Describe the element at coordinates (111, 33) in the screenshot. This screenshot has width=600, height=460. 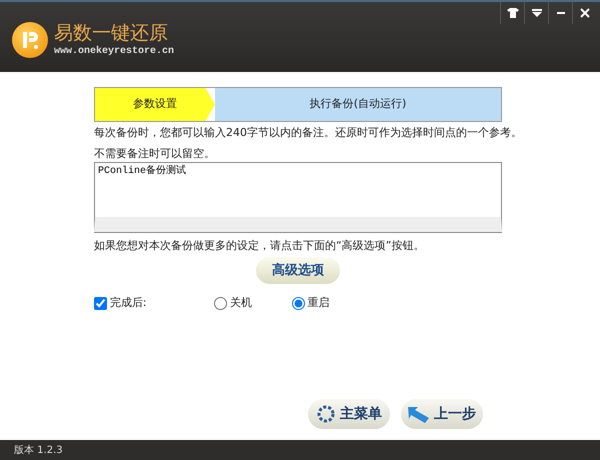
I see `app-title: 易数一键还原` at that location.